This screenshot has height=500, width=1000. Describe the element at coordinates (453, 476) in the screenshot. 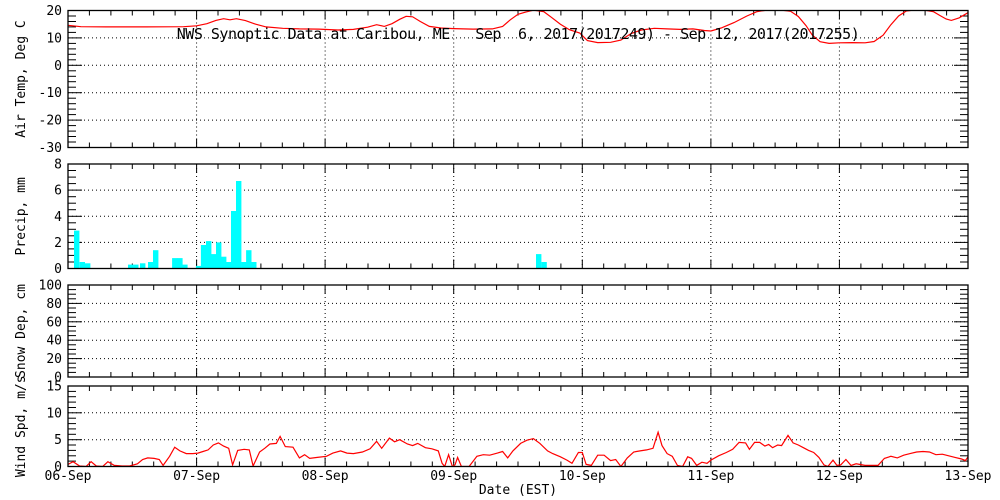

I see `x-tick-label: 09-Sep` at that location.